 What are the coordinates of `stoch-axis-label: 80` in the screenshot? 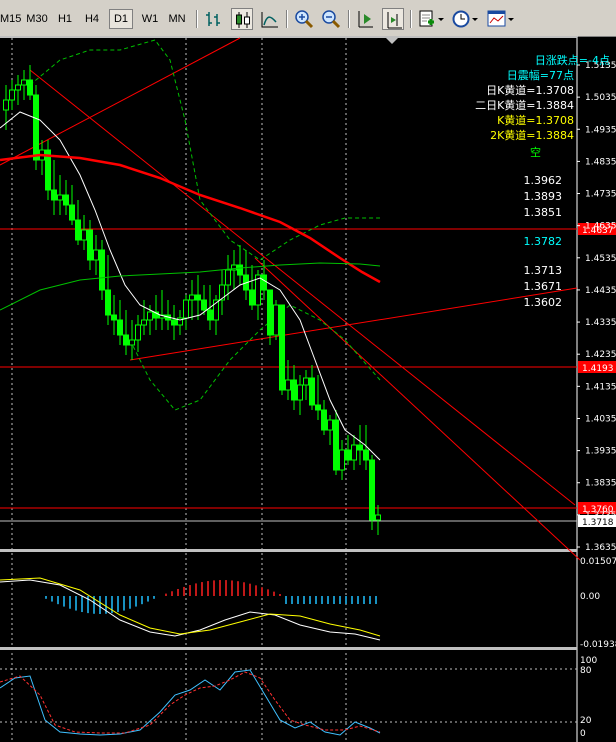 It's located at (586, 671).